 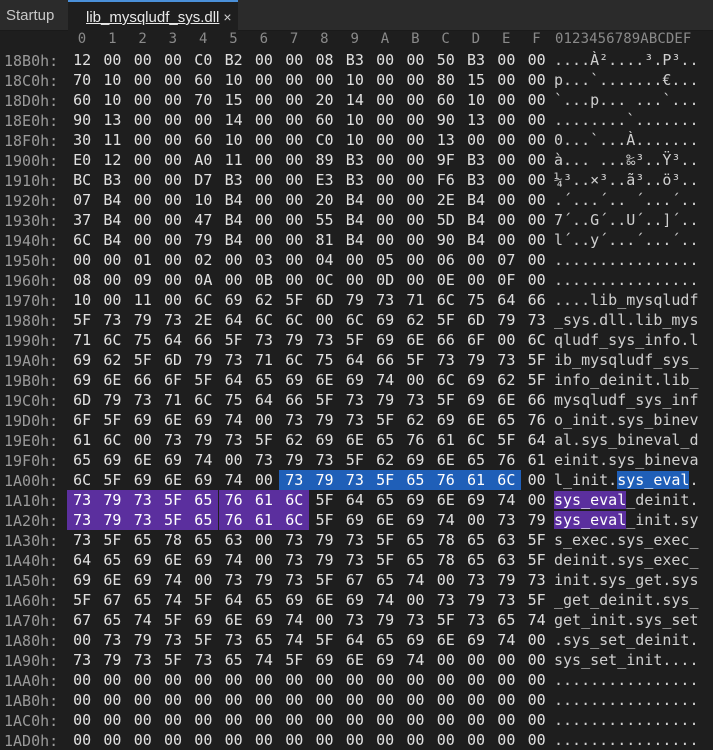 What do you see at coordinates (506, 260) in the screenshot?
I see `hex-byte: 07` at bounding box center [506, 260].